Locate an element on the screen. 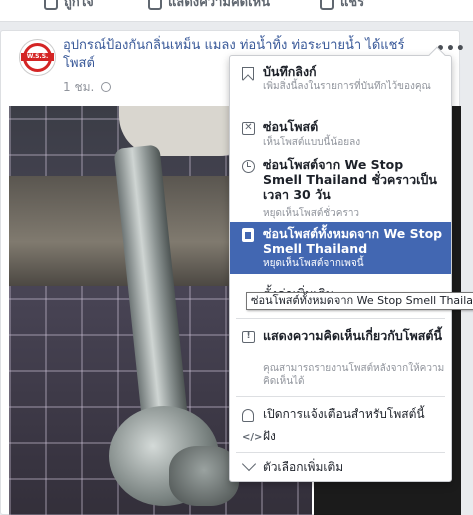 Image resolution: width=473 pixels, height=515 pixels. share-icon is located at coordinates (327, 5).